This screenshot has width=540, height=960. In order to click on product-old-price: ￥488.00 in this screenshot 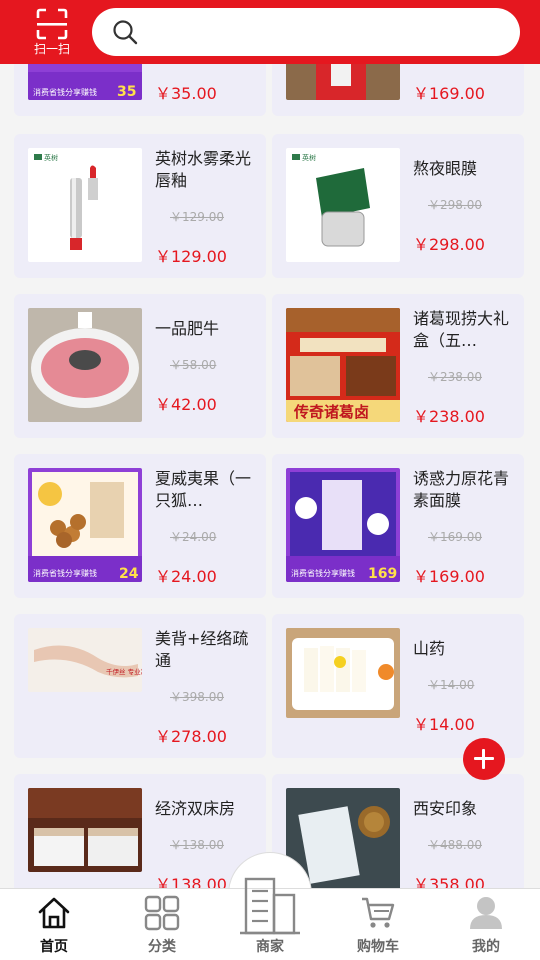, I will do `click(455, 845)`.